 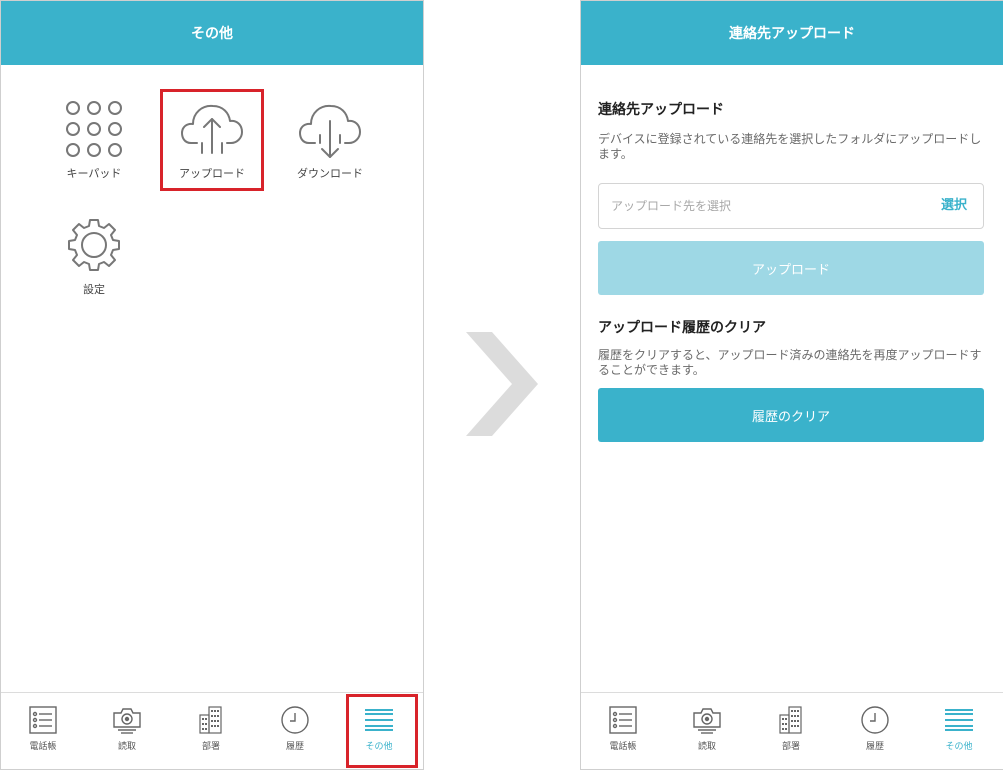 What do you see at coordinates (212, 140) in the screenshot?
I see `upload-highlight-frame` at bounding box center [212, 140].